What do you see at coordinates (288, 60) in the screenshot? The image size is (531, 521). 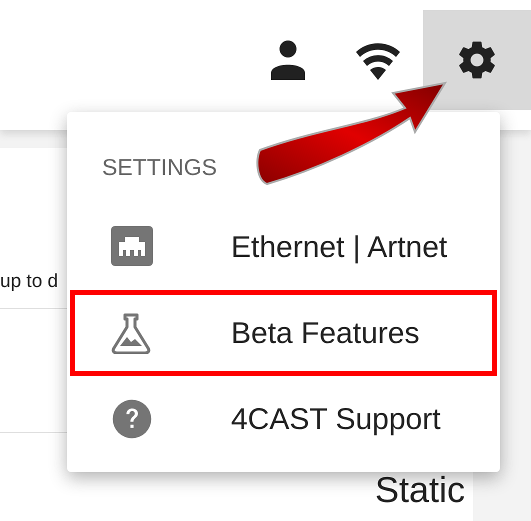 I see `person-icon` at bounding box center [288, 60].